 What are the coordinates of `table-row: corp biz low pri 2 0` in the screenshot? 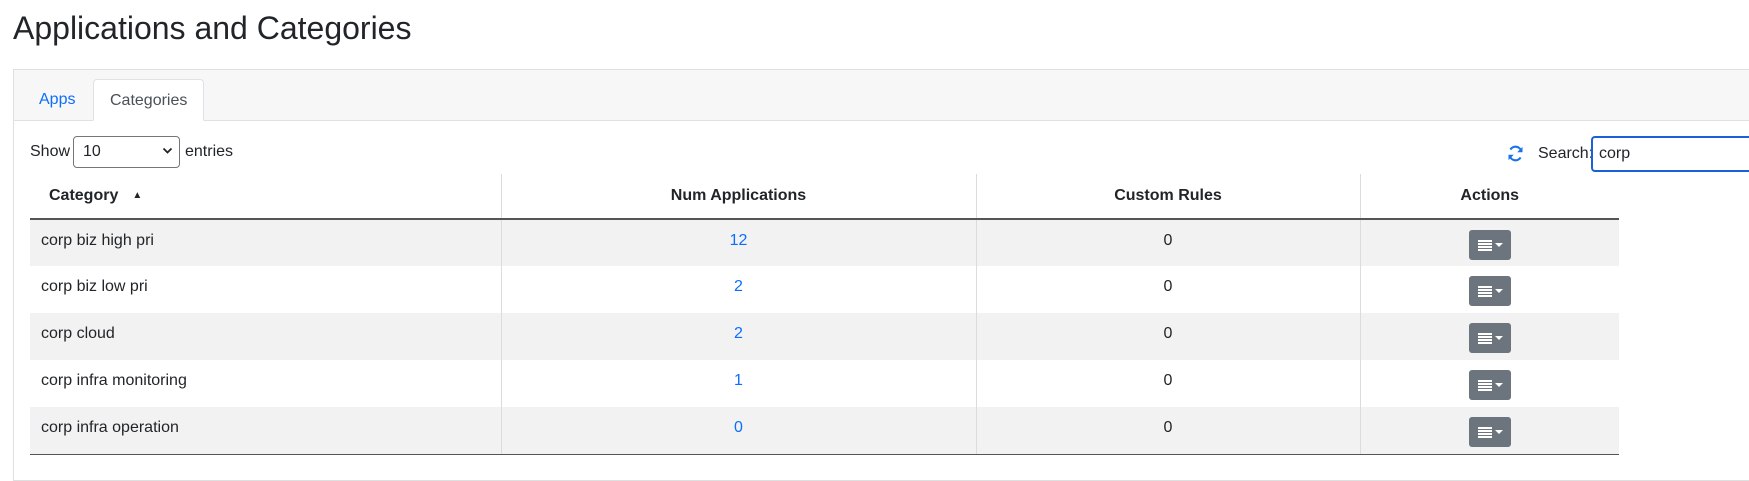 It's located at (824, 289).